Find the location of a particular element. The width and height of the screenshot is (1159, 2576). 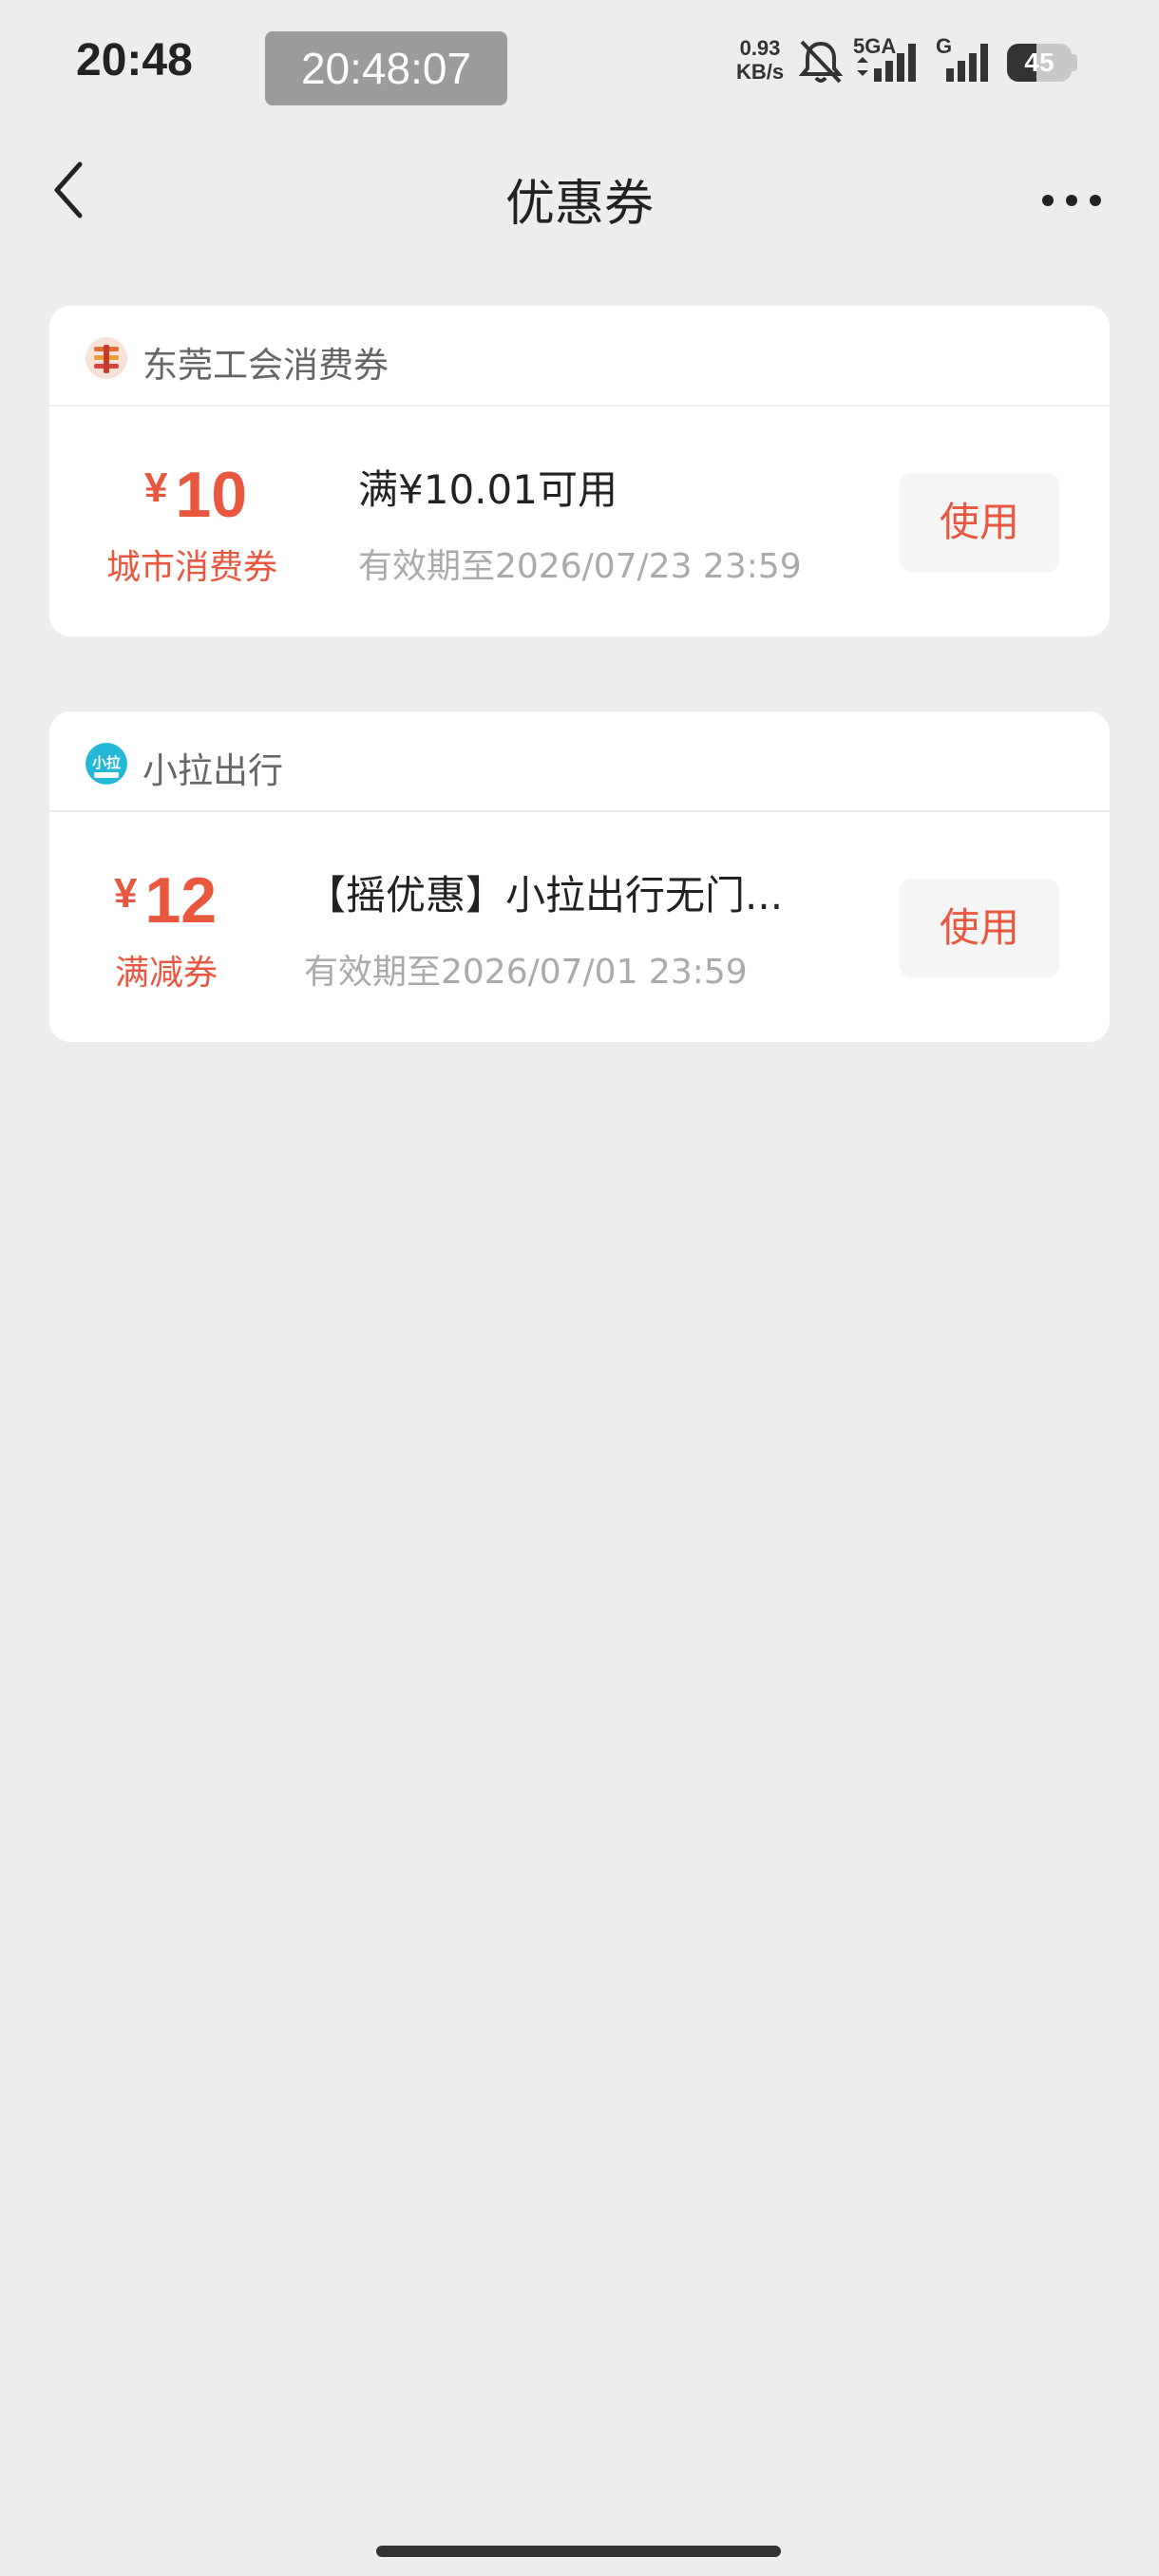

brand-name: 东莞工会消费券 is located at coordinates (265, 365).